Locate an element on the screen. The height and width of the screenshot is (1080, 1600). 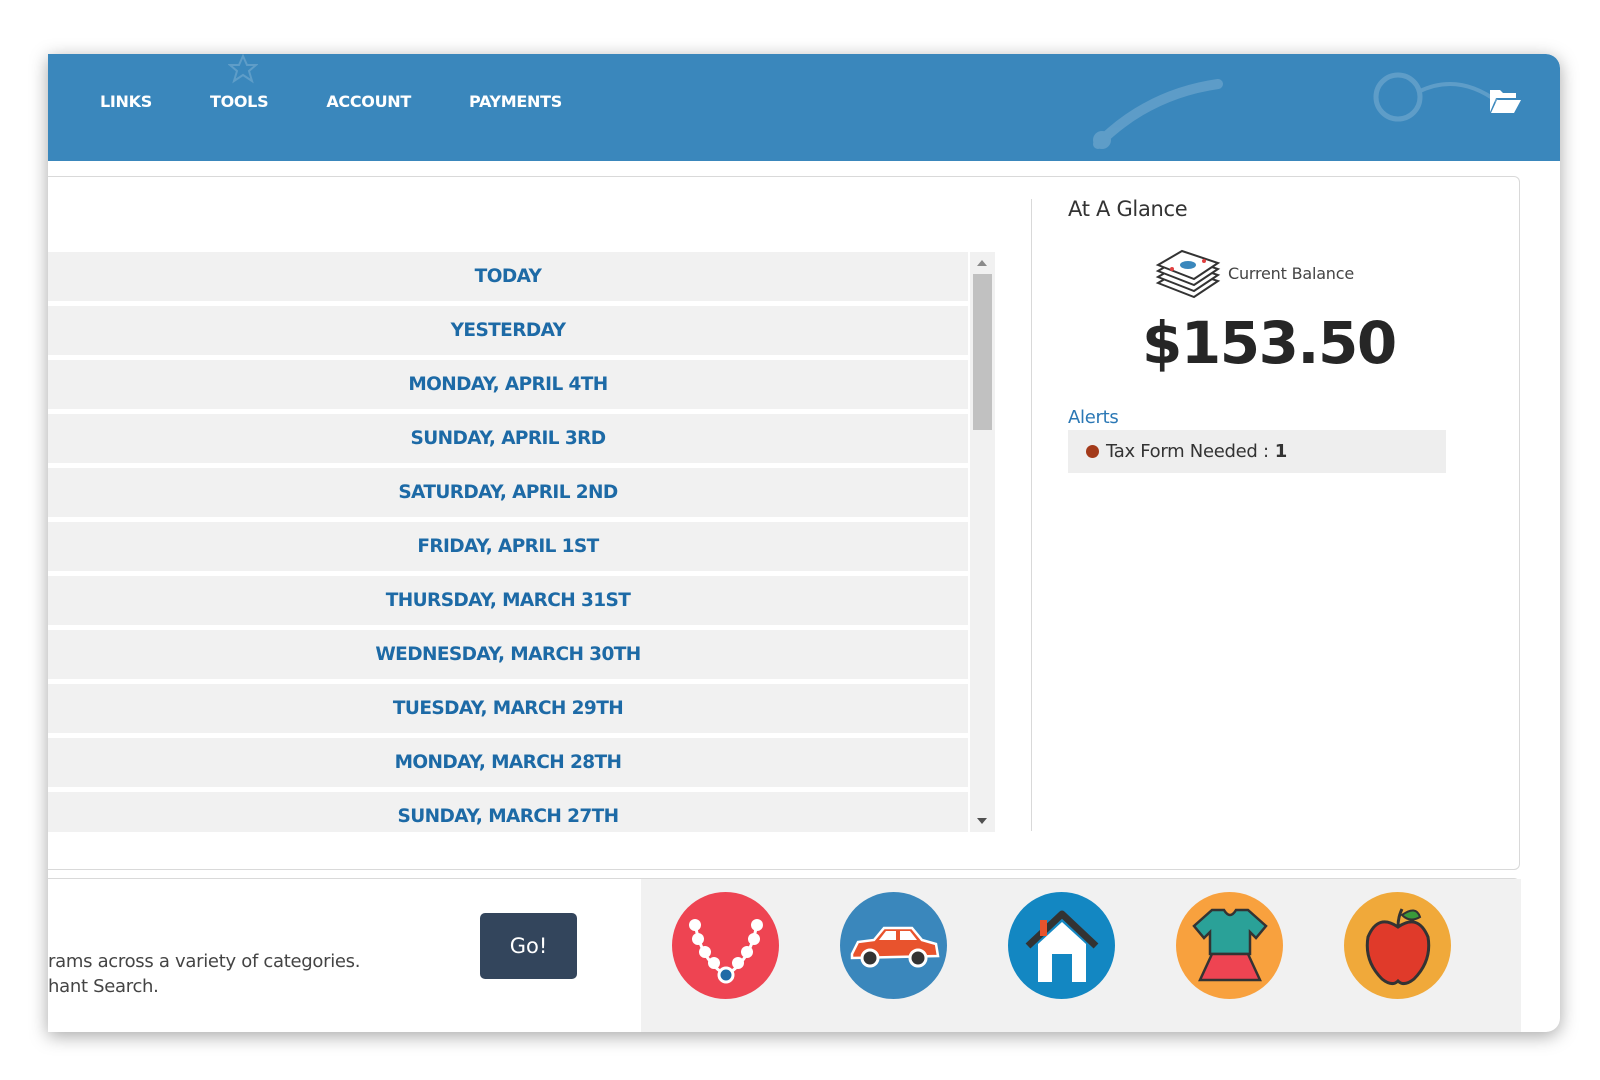
day-label: YESTERDAY is located at coordinates (508, 330).